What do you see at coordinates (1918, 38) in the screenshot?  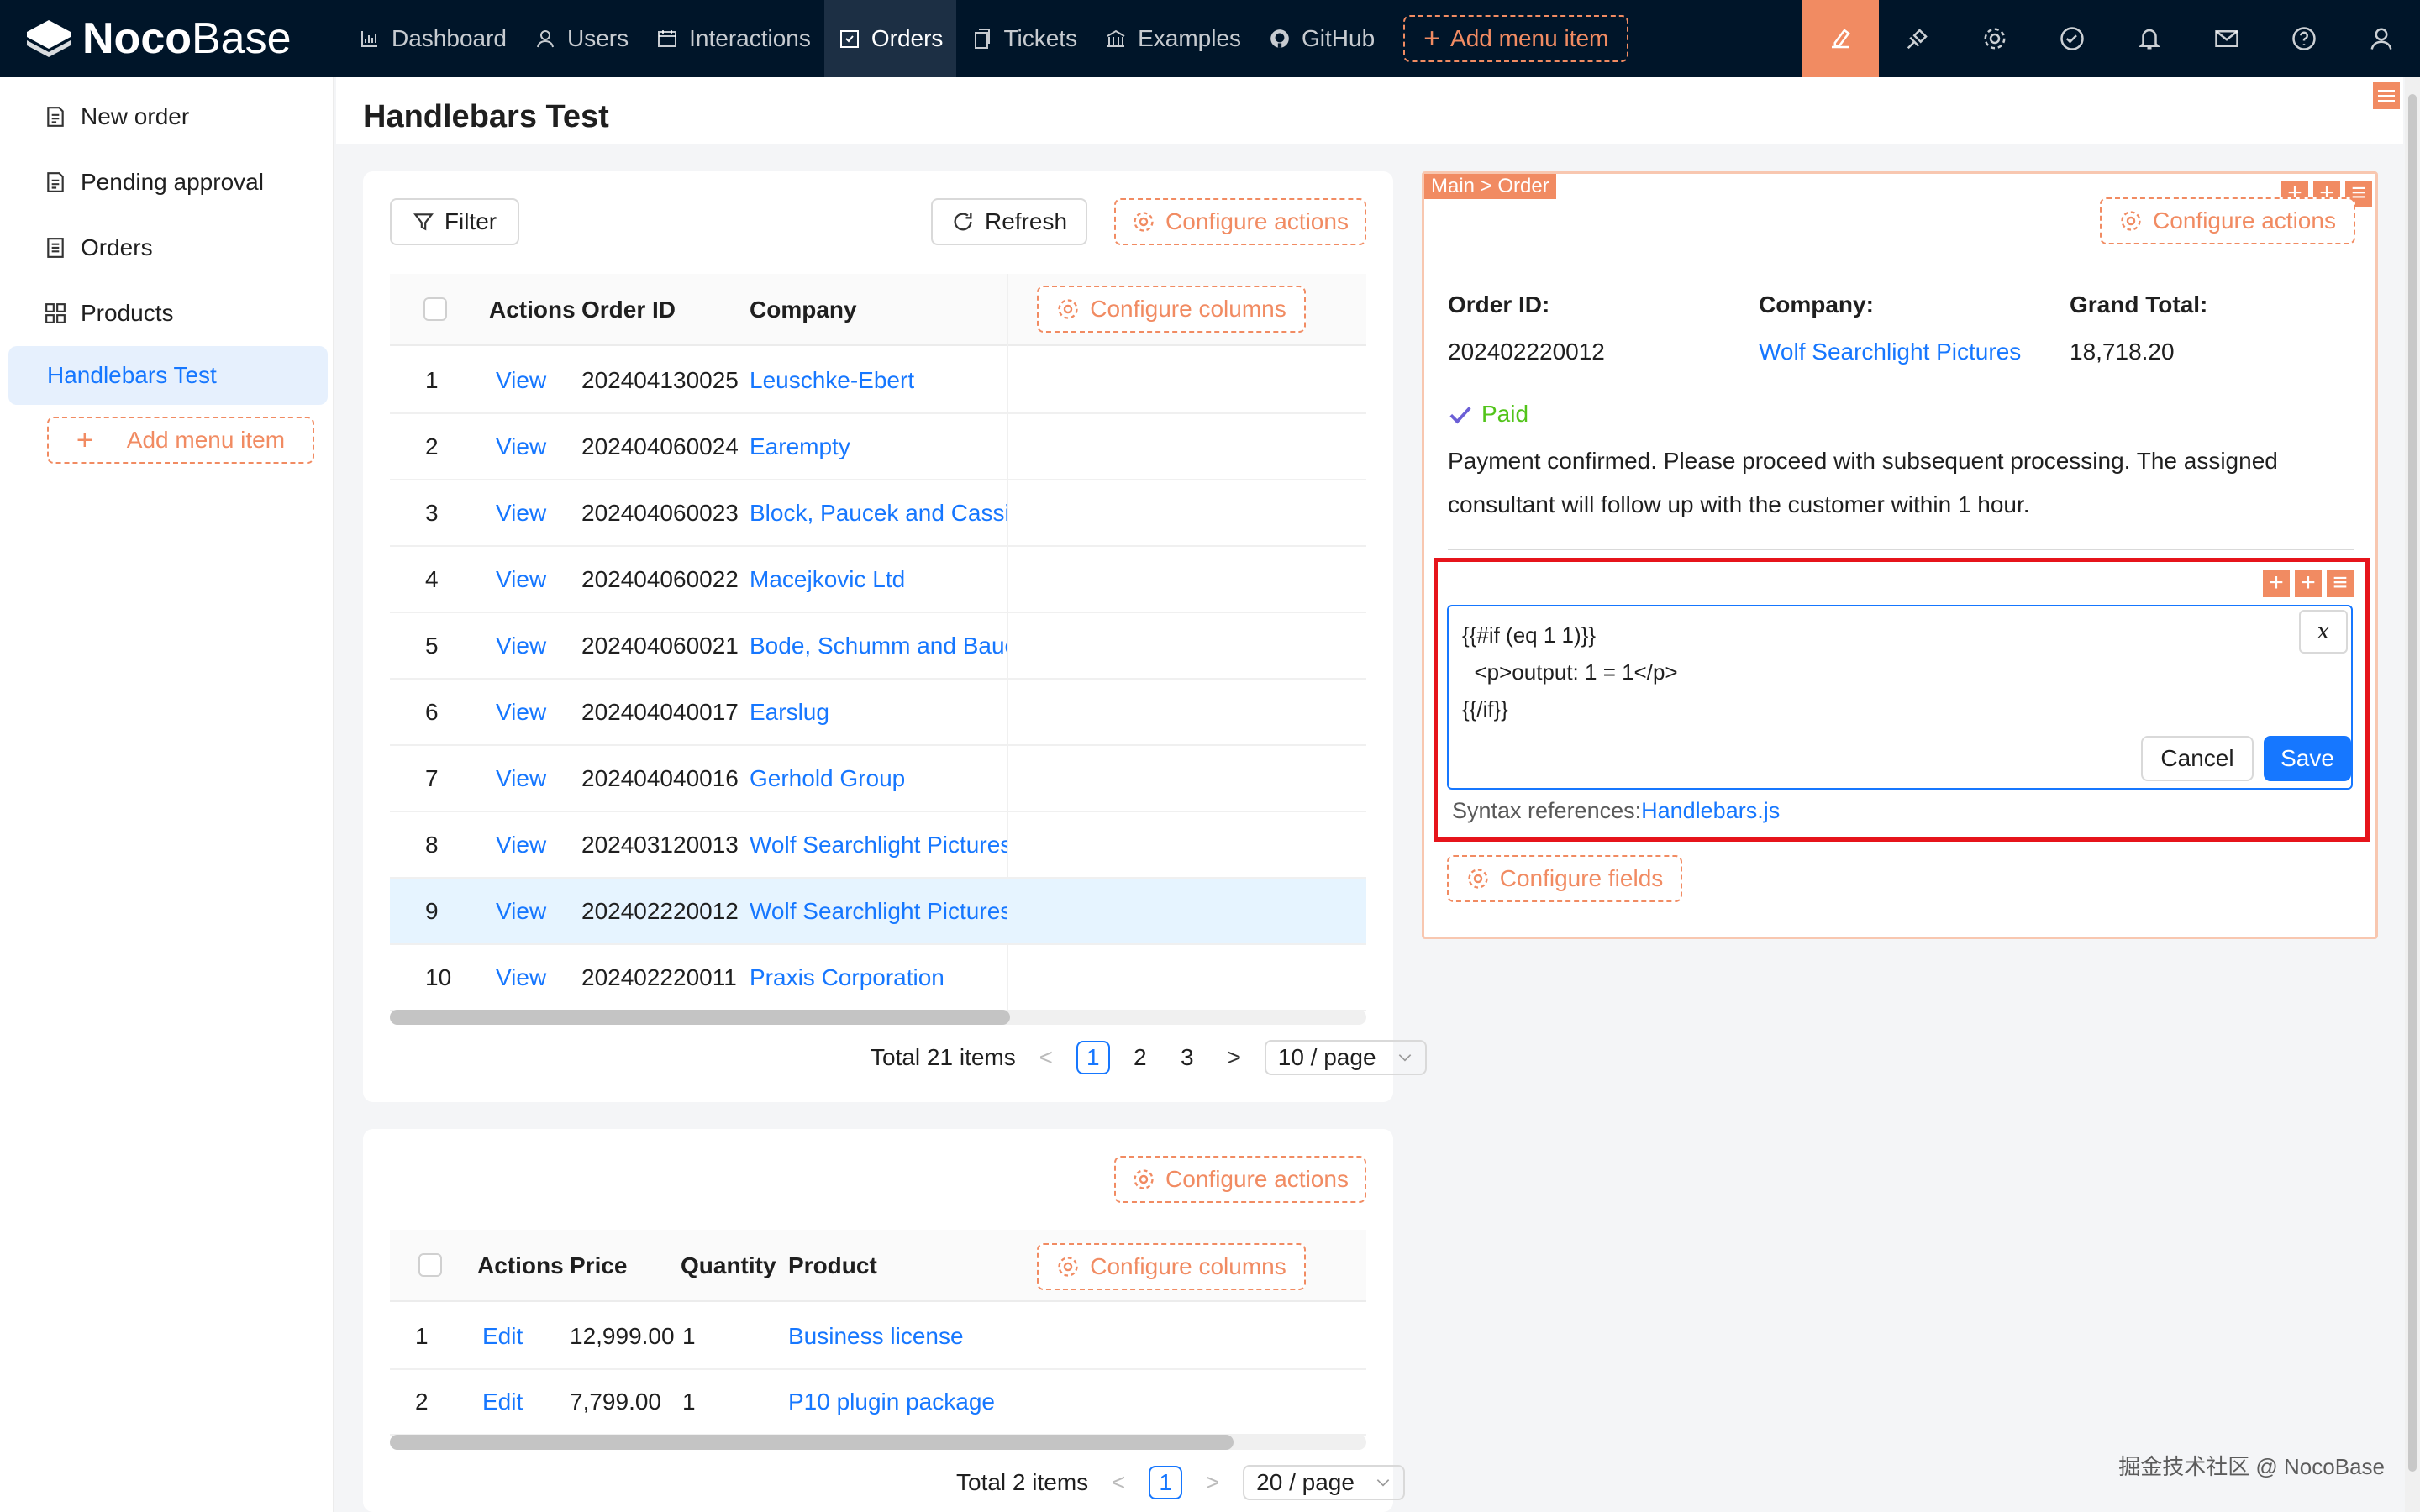 I see `plugin-button` at bounding box center [1918, 38].